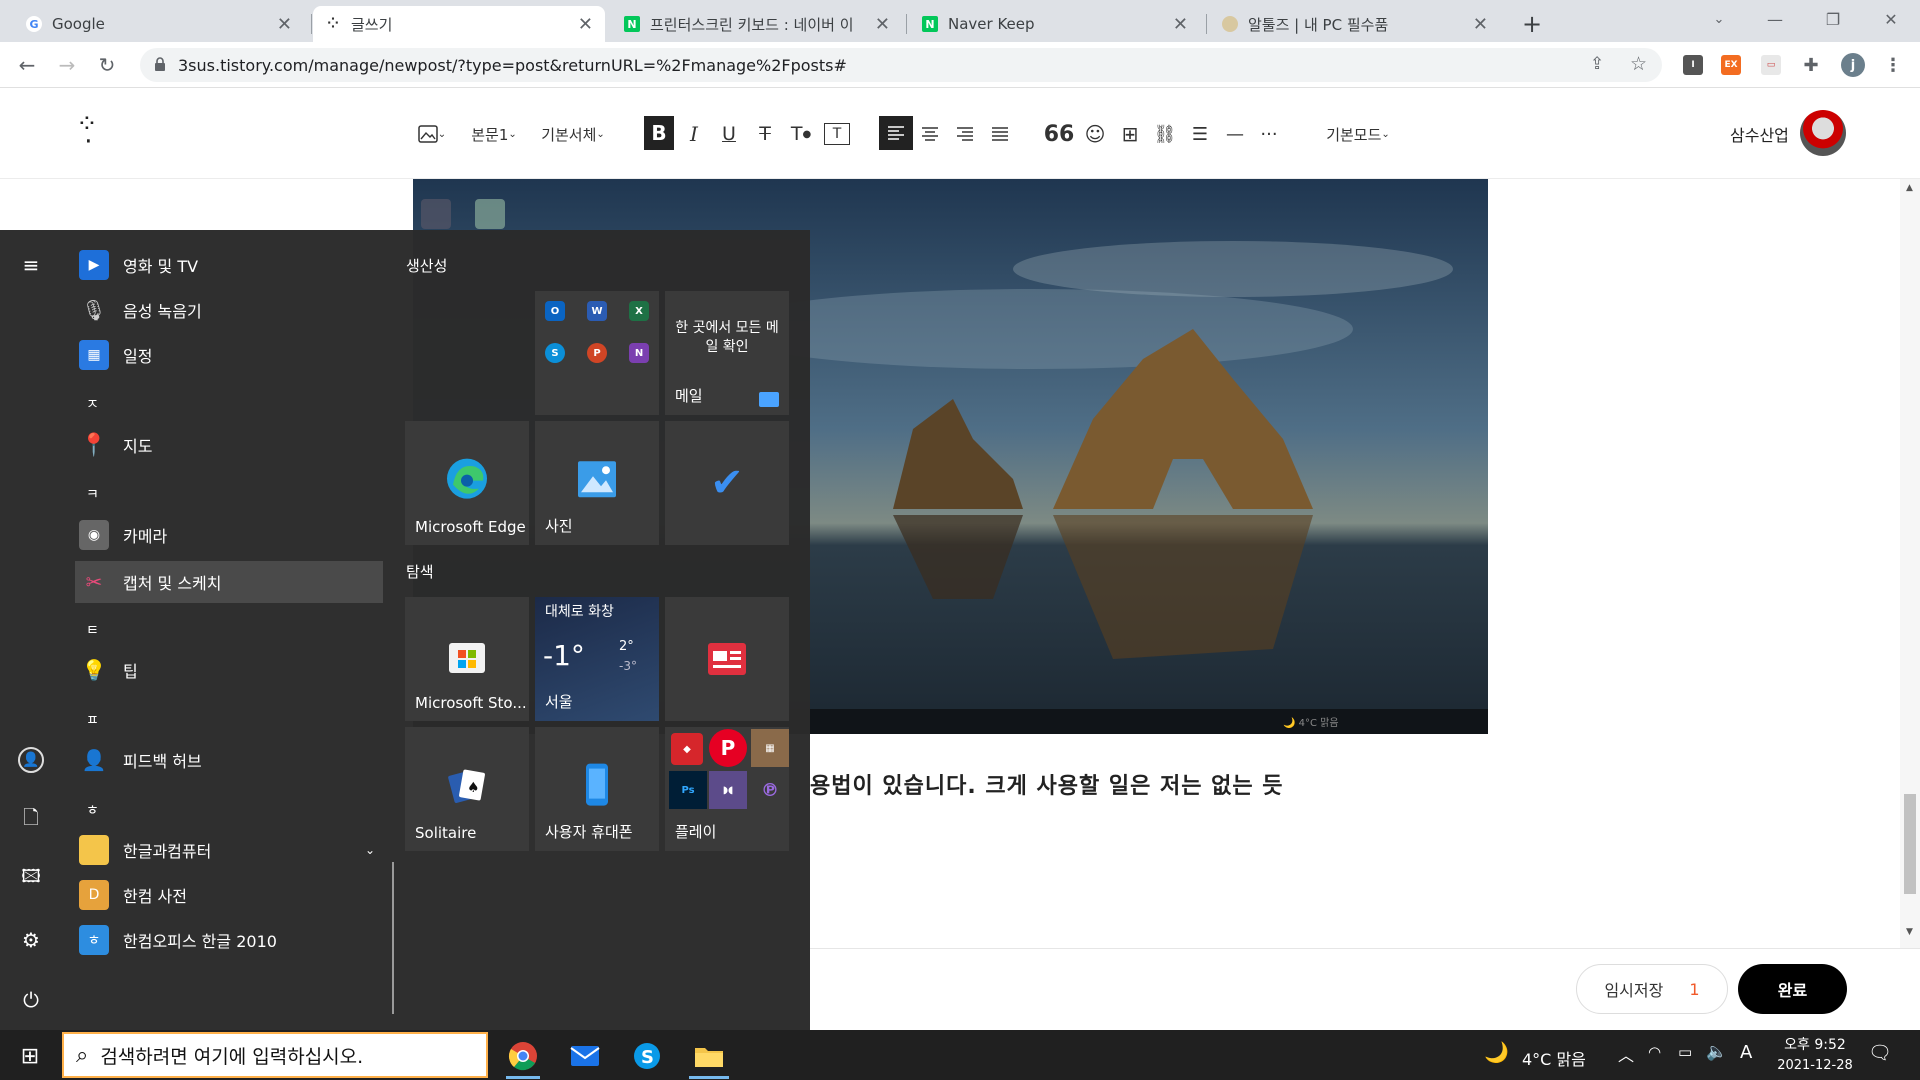 The height and width of the screenshot is (1080, 1920). What do you see at coordinates (1165, 134) in the screenshot?
I see `link-icon: ⛓` at bounding box center [1165, 134].